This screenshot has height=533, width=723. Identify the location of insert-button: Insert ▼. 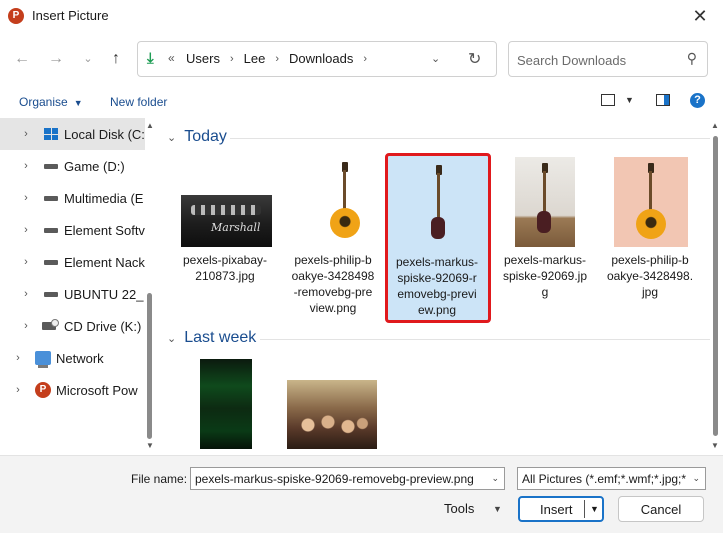
(561, 509).